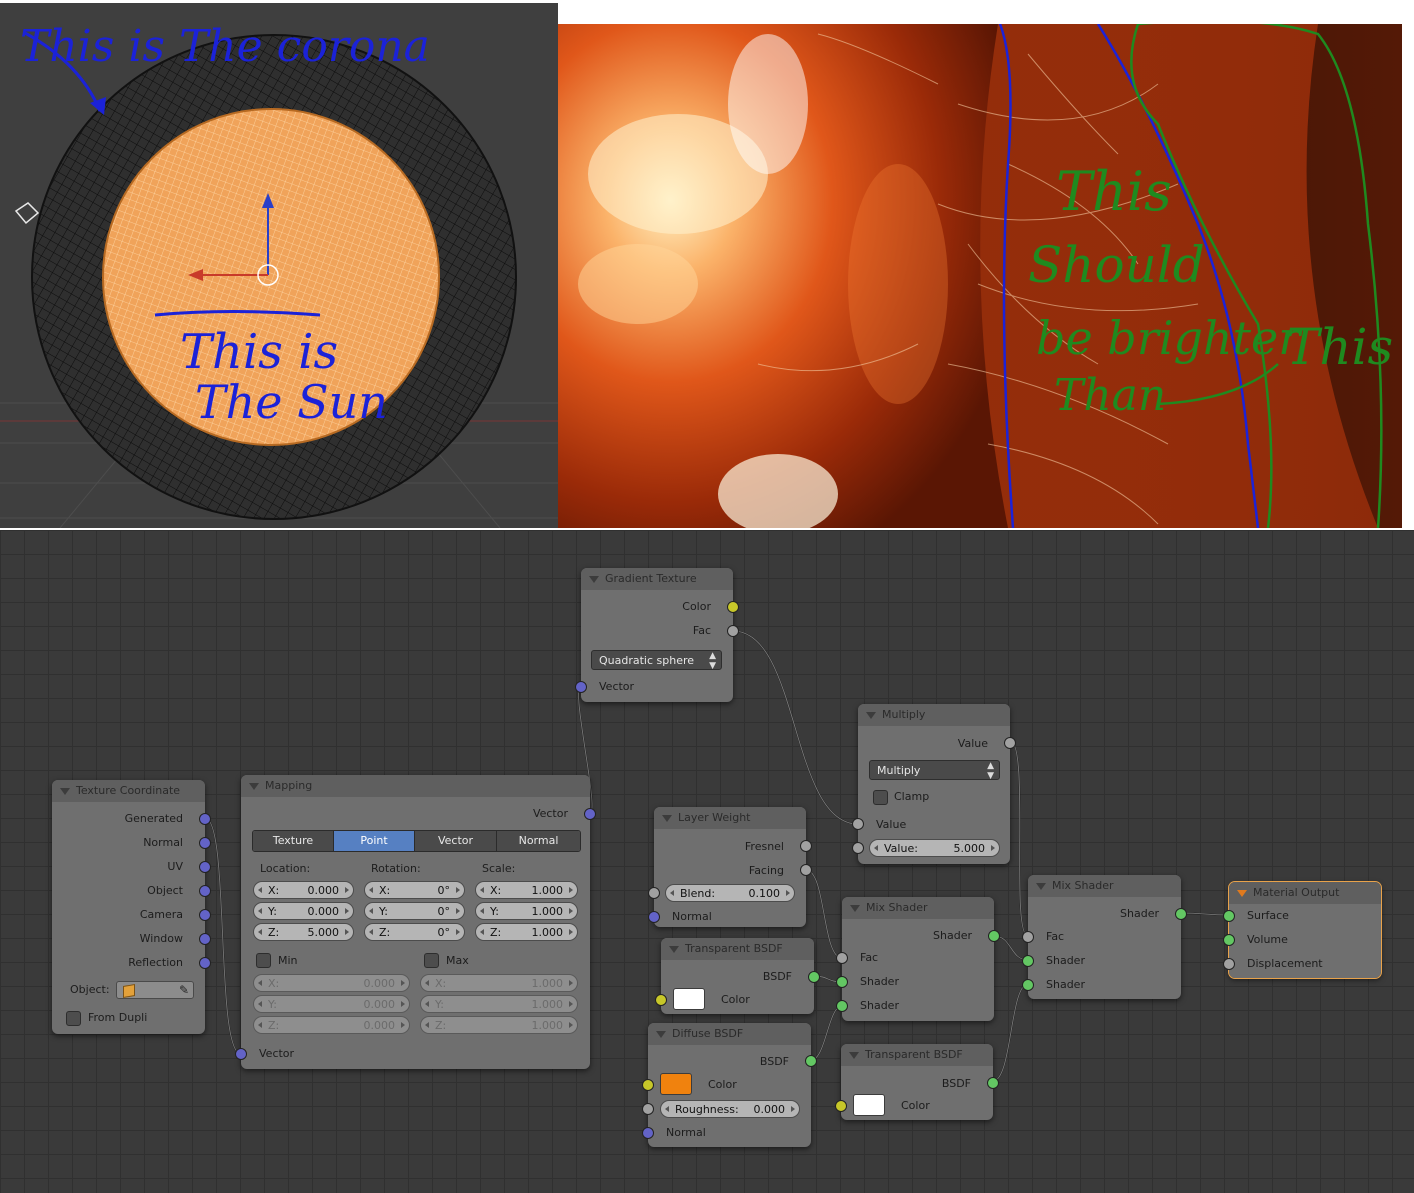 This screenshot has height=1193, width=1414. I want to click on node-transparent-bsdf: Transparent BSDF BSDF Color, so click(737, 976).